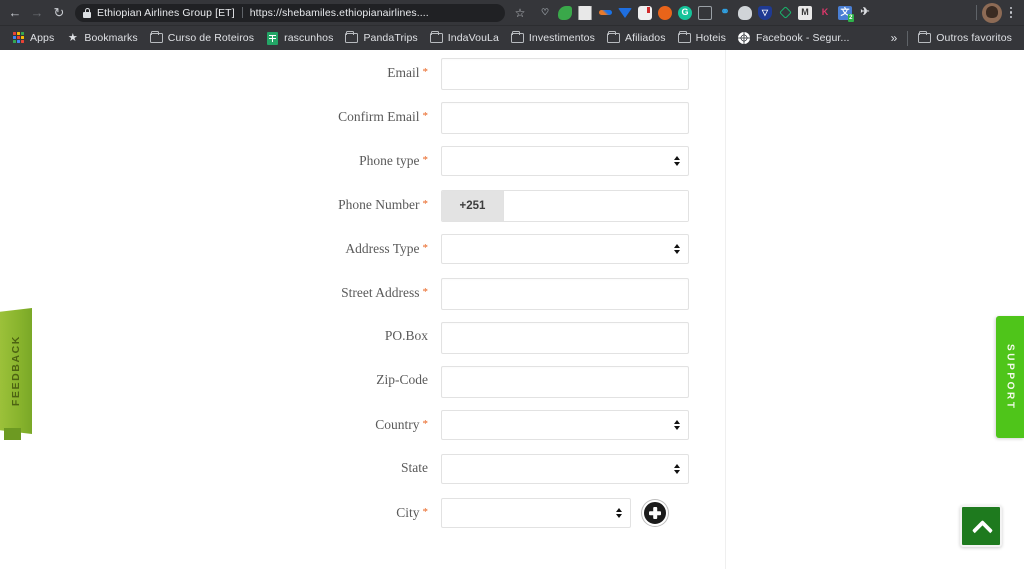 This screenshot has height=569, width=1024. I want to click on scroll-to-top-button, so click(981, 526).